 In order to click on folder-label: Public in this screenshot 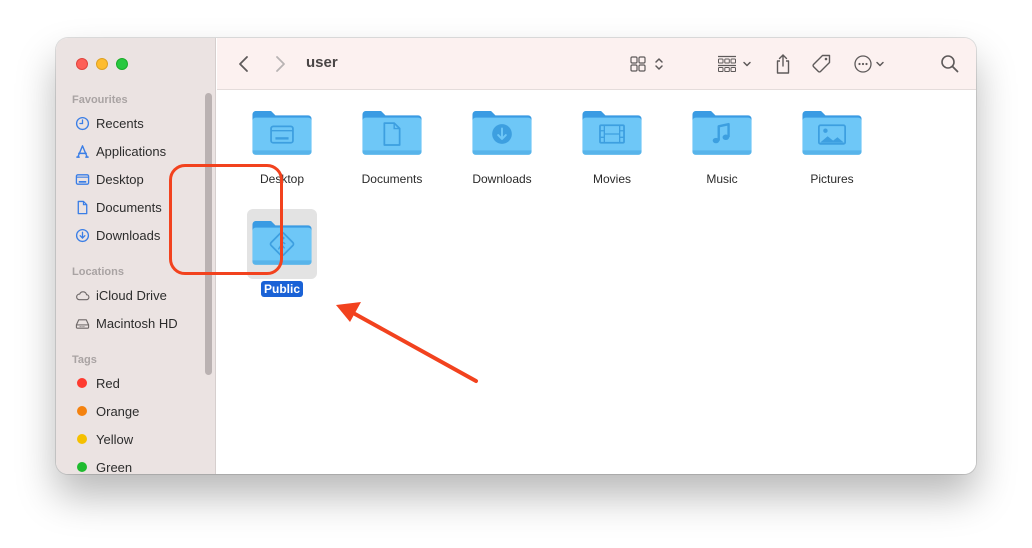, I will do `click(281, 289)`.